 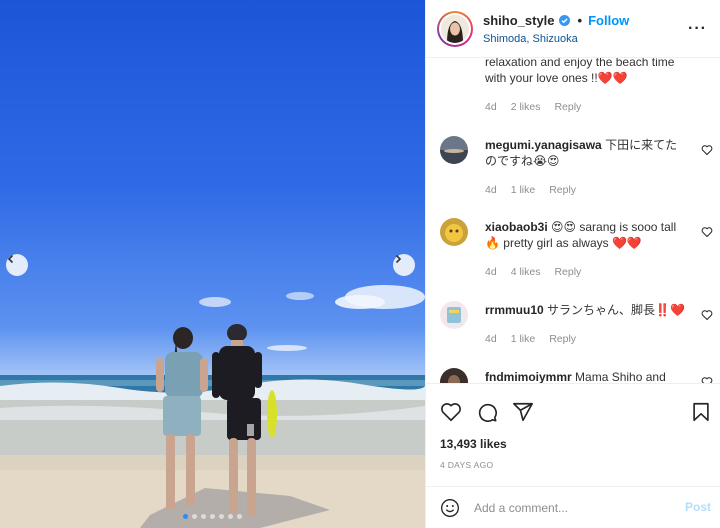 What do you see at coordinates (530, 39) in the screenshot?
I see `post-location: Shimoda, Shizuoka` at bounding box center [530, 39].